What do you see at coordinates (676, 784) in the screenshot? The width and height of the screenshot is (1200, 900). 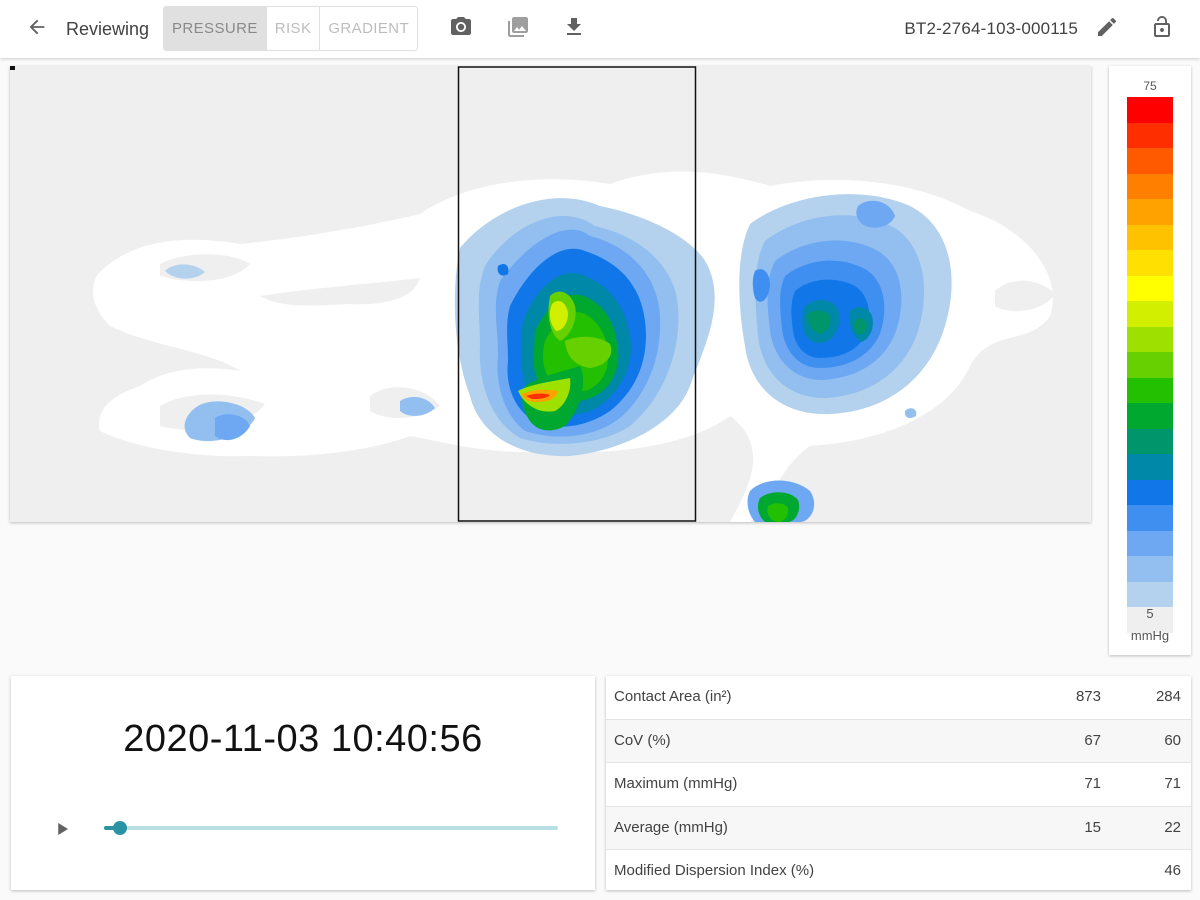 I see `stat-label: Maximum (mmHg)` at bounding box center [676, 784].